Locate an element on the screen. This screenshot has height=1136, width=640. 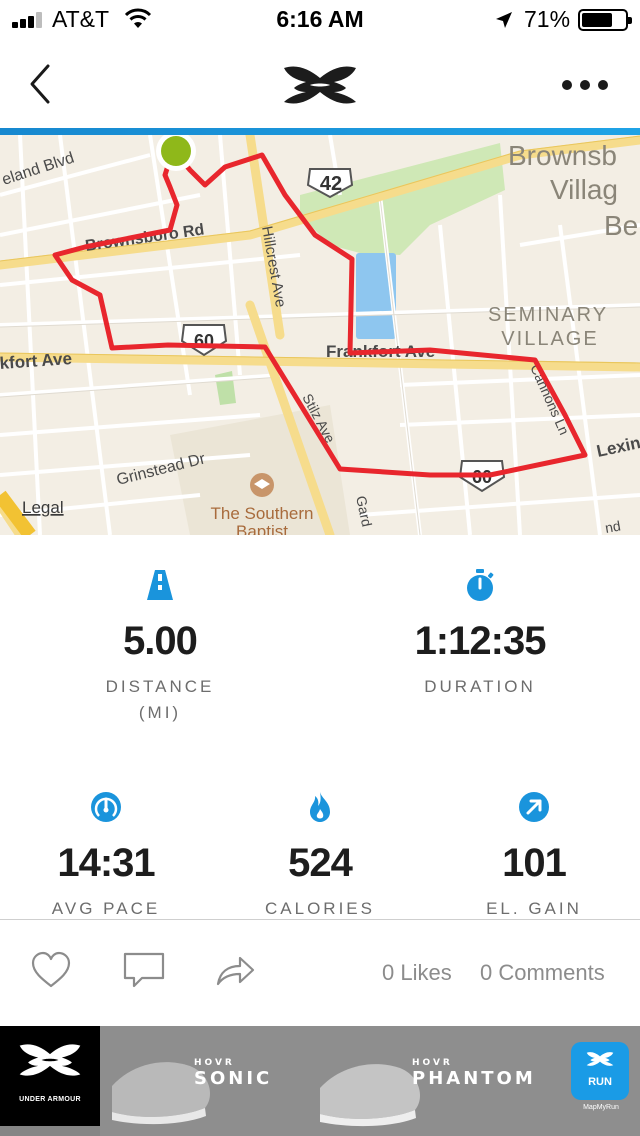
nav-bar is located at coordinates (320, 84).